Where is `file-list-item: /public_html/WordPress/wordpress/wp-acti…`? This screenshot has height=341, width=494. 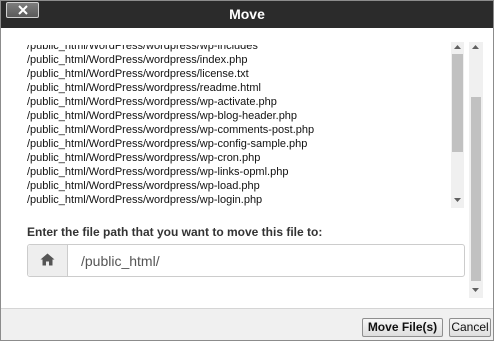
file-list-item: /public_html/WordPress/wordpress/wp-acti… is located at coordinates (170, 102).